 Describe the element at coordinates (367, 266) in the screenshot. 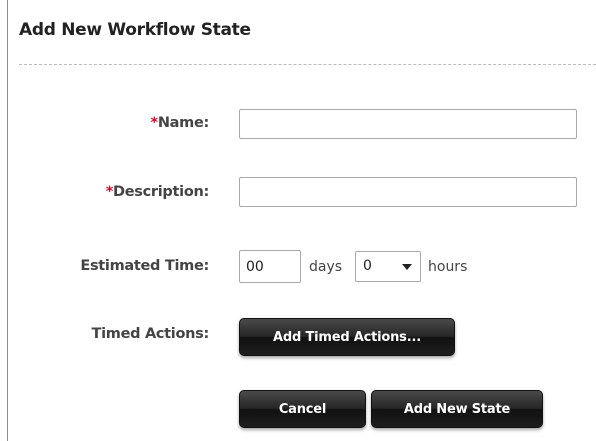

I see `hours-select-value: 0` at that location.